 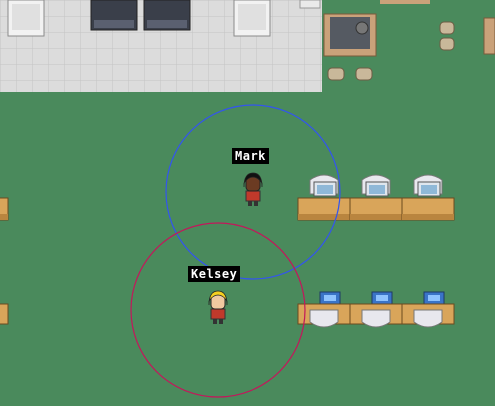 I want to click on player-avatar-kelsey, so click(x=218, y=307).